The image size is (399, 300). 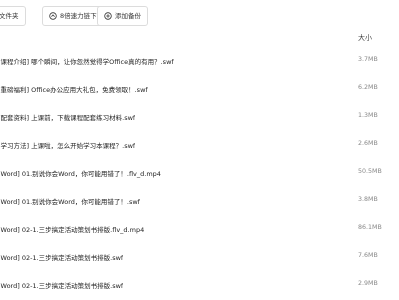 What do you see at coordinates (199, 89) in the screenshot?
I see `file-row: [重磅福利] Office办公应用大礼包，免费领取！.swf 6.2MB` at bounding box center [199, 89].